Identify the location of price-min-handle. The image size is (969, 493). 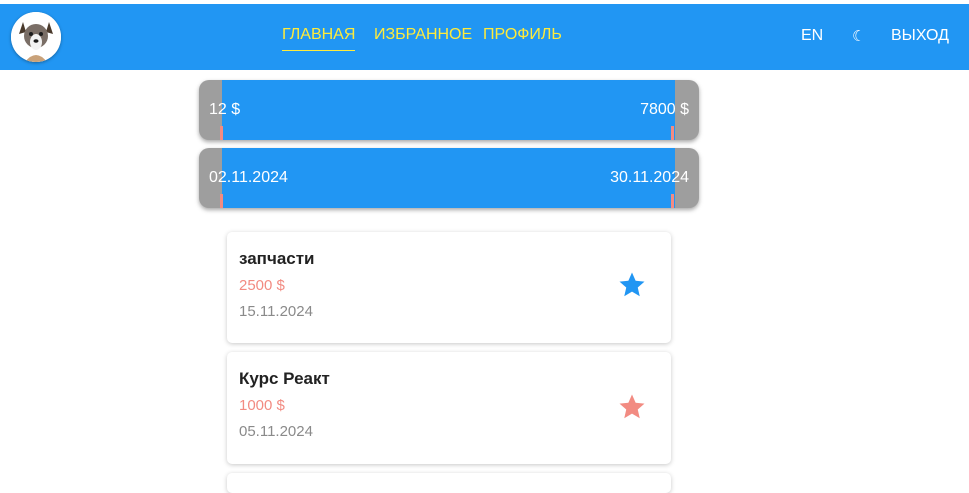
(221, 133).